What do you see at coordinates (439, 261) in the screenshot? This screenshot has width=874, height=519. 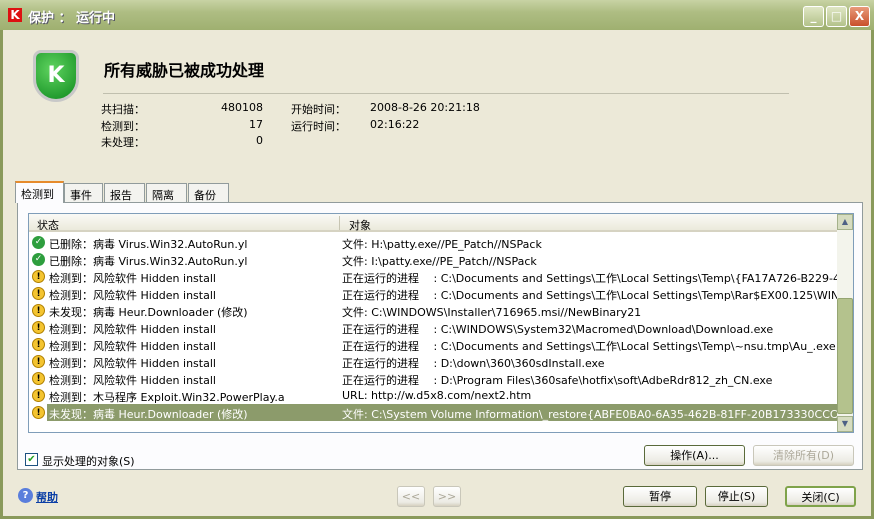 I see `row-object: 文件: I:\patty.exe//PE_Patch//NSPack` at bounding box center [439, 261].